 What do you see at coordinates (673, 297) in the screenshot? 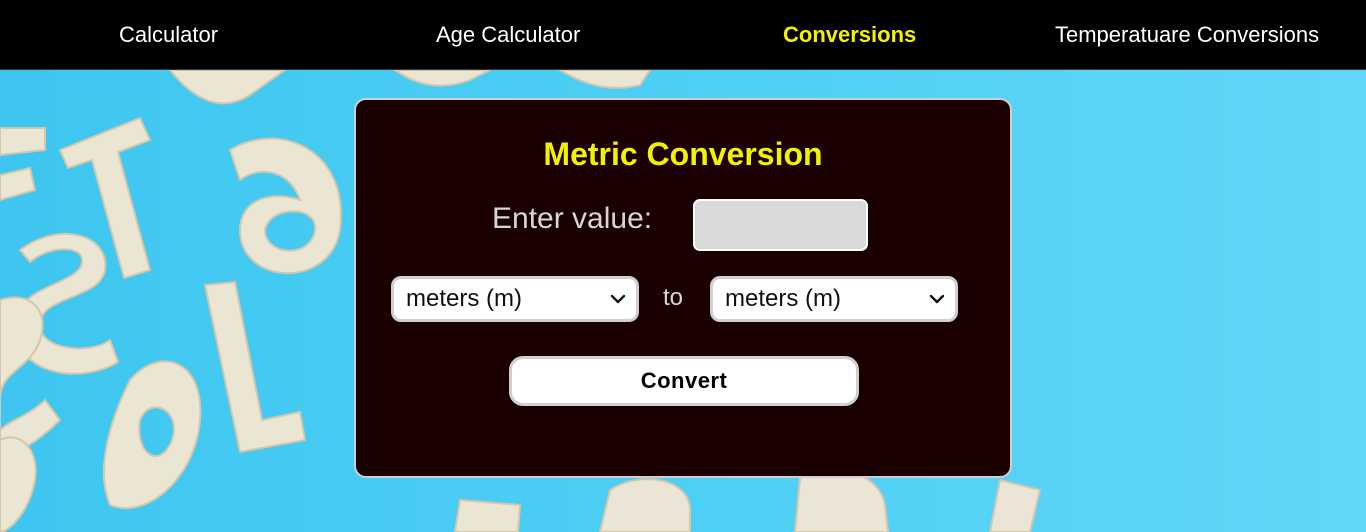
I see `to-label: to` at bounding box center [673, 297].